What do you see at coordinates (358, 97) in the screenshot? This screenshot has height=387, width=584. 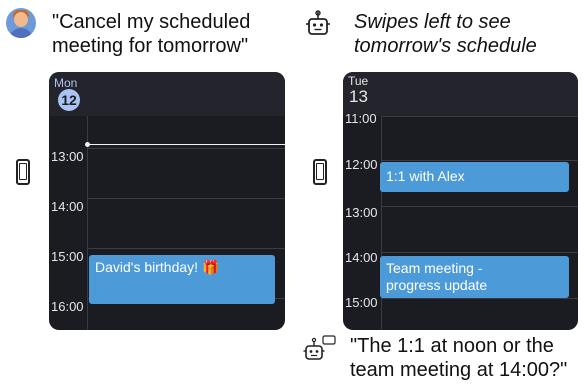 I see `day-number: 13` at bounding box center [358, 97].